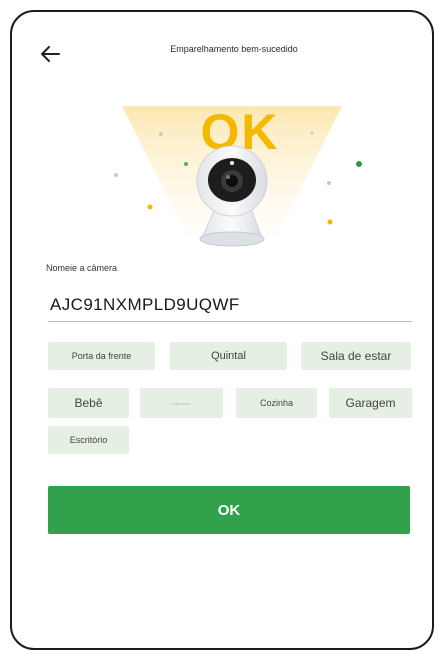 The image size is (441, 650). I want to click on chip-label: Sala de estar, so click(356, 356).